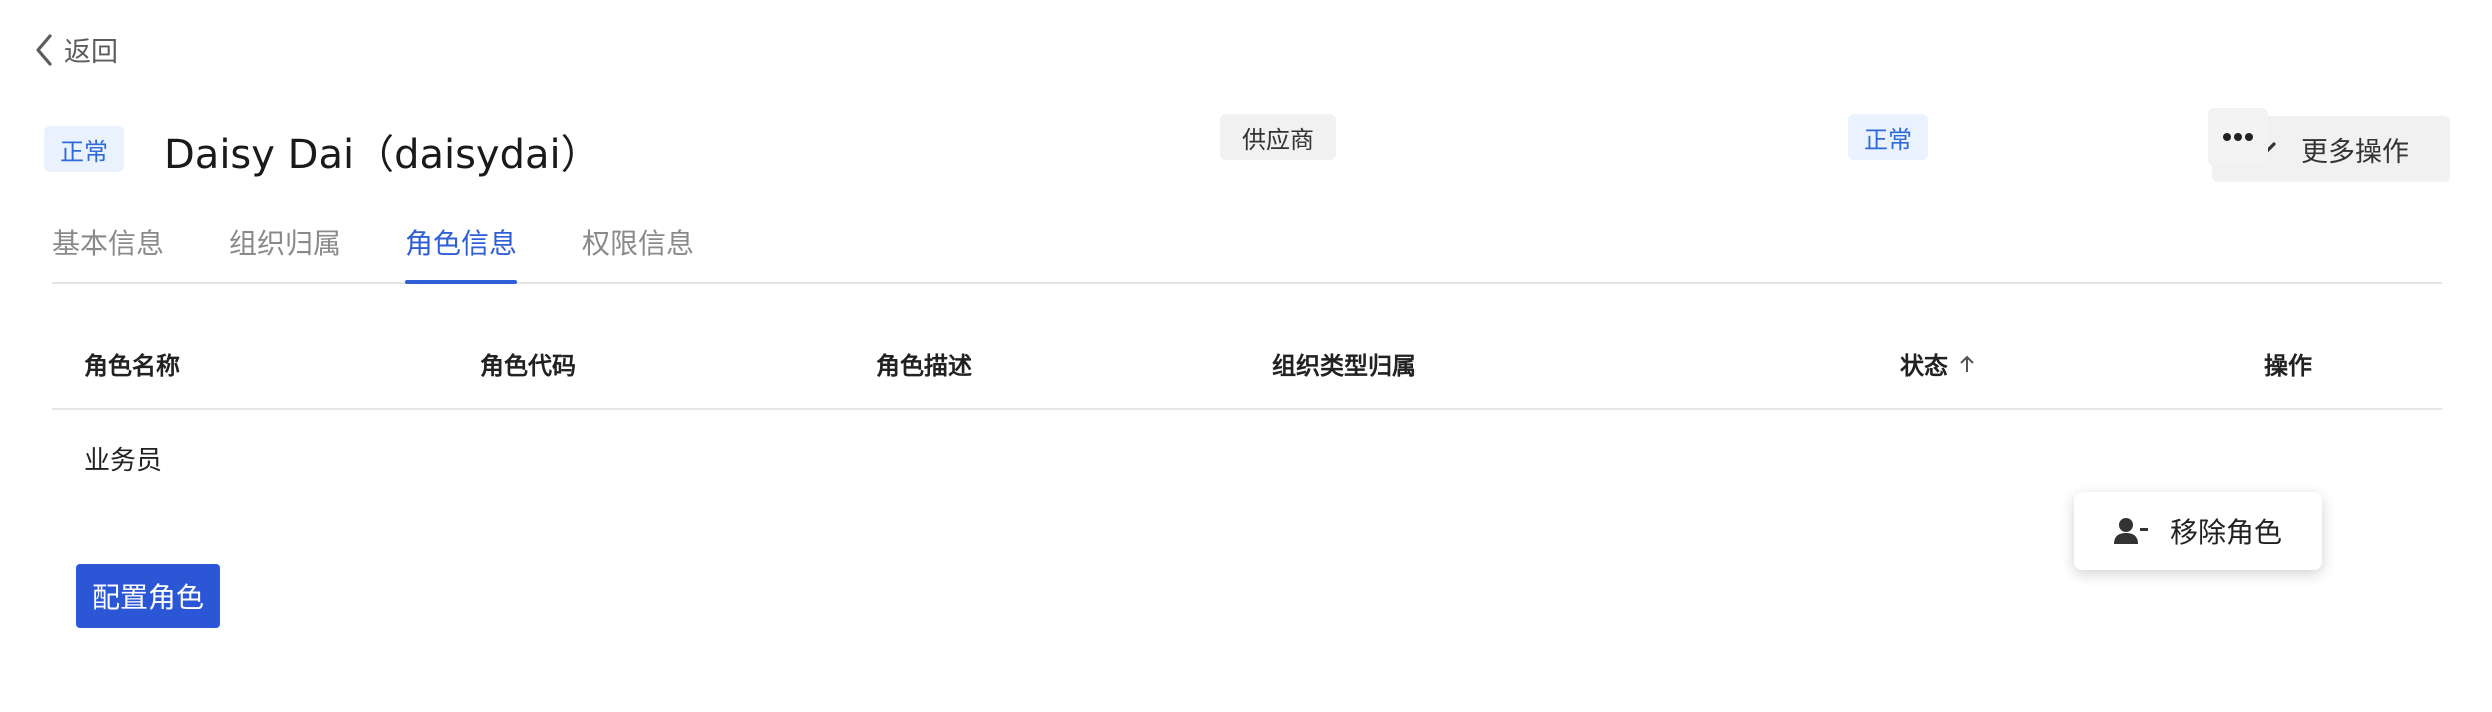 This screenshot has width=2492, height=712. Describe the element at coordinates (285, 251) in the screenshot. I see `tab-org: 组织归属` at that location.